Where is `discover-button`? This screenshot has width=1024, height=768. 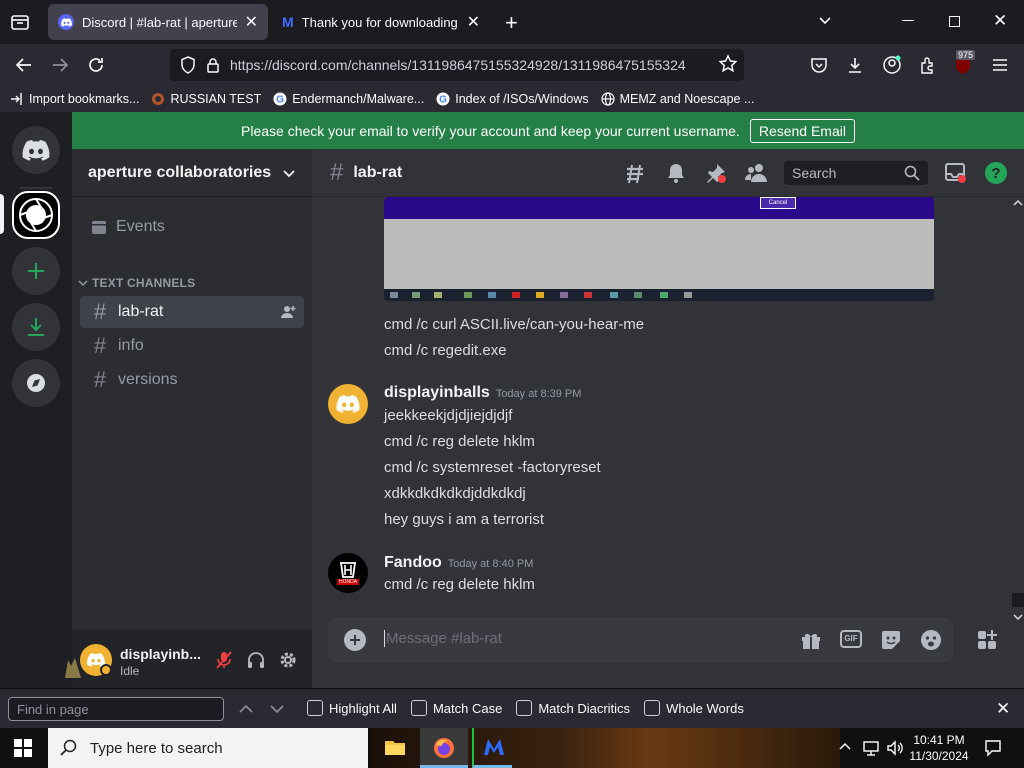
discover-button is located at coordinates (36, 383).